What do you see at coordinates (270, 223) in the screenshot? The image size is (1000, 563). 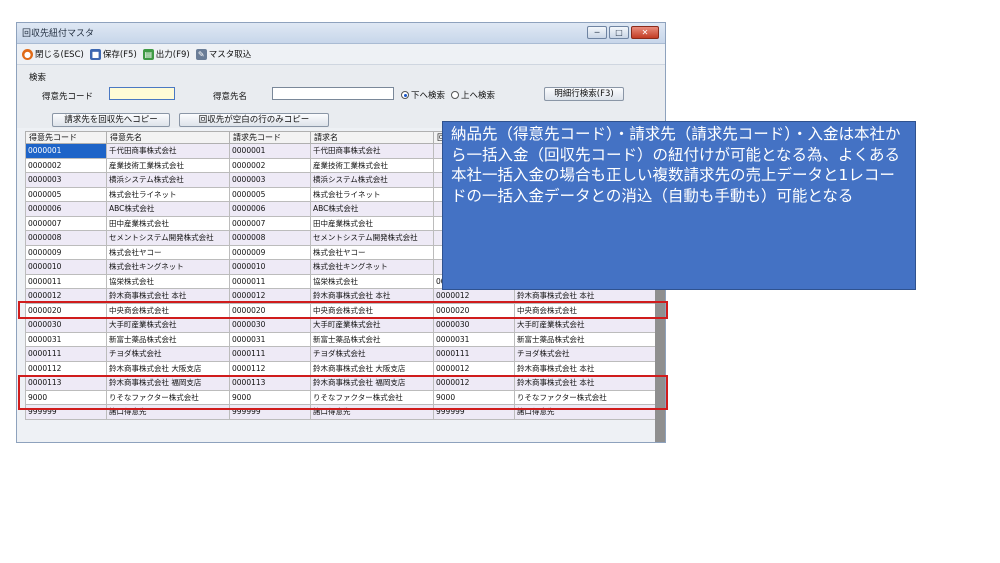 I see `table-cell: 0000007` at bounding box center [270, 223].